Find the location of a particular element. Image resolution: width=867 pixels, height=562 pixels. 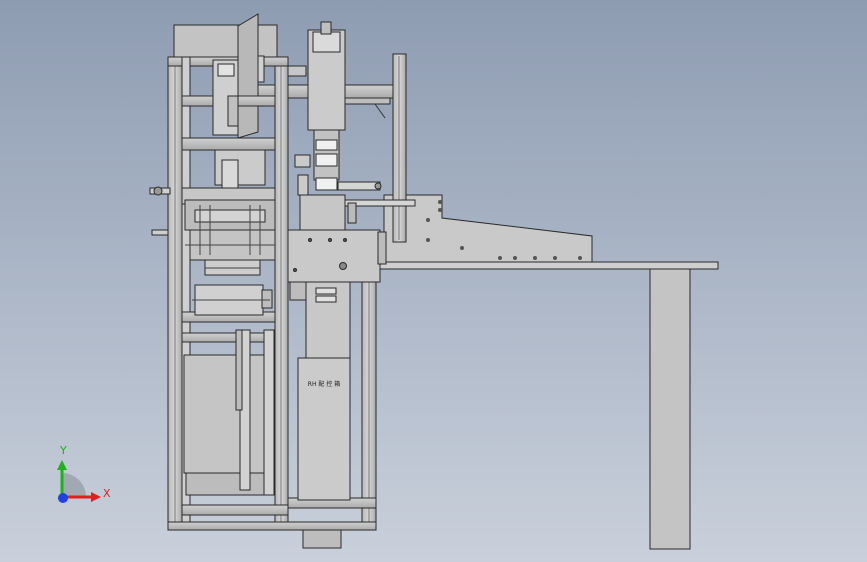

triad-z-axis is located at coordinates (63, 498).